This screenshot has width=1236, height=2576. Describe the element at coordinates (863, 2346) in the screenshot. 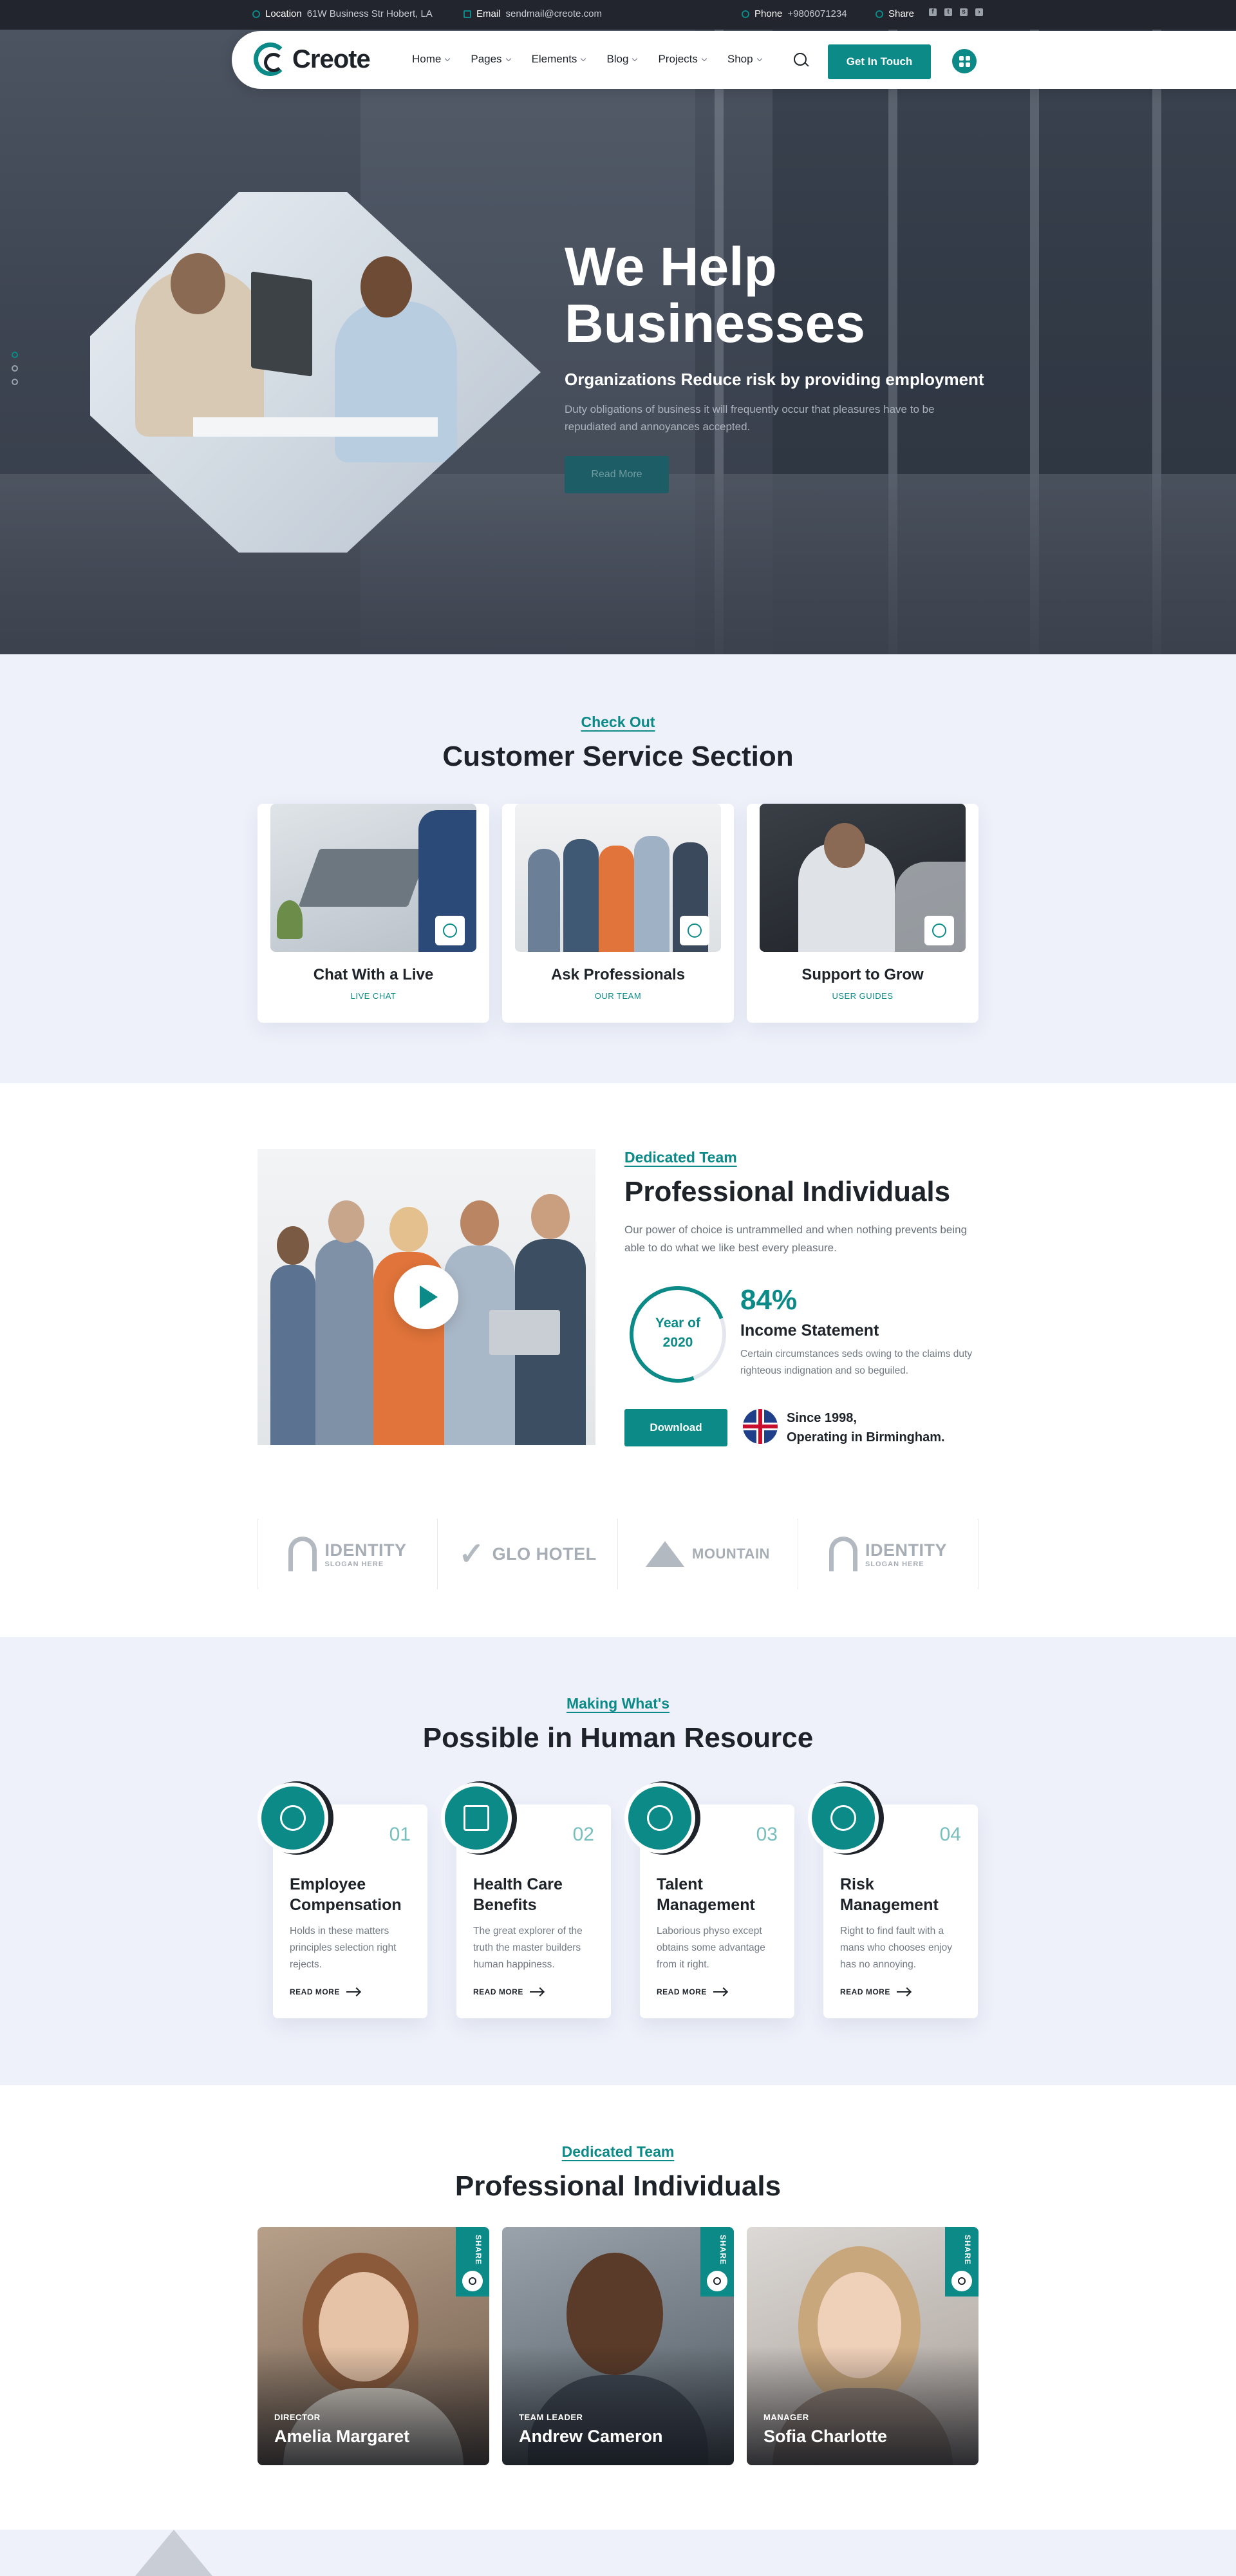

I see `team-member-card: SHARE MANAGER Sofia Charlotte` at that location.